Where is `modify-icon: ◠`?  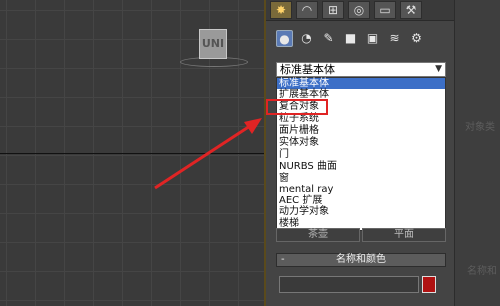
modify-icon: ◠ is located at coordinates (307, 10).